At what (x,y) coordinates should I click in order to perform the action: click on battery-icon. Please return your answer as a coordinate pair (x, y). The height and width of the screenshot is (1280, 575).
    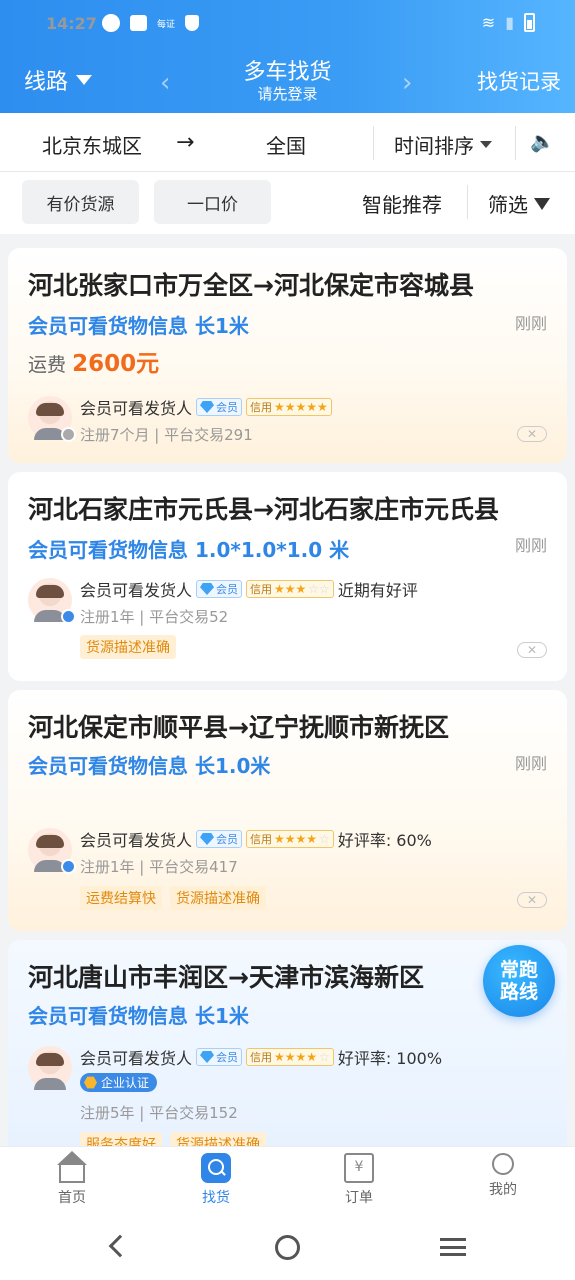
    Looking at the image, I should click on (529, 22).